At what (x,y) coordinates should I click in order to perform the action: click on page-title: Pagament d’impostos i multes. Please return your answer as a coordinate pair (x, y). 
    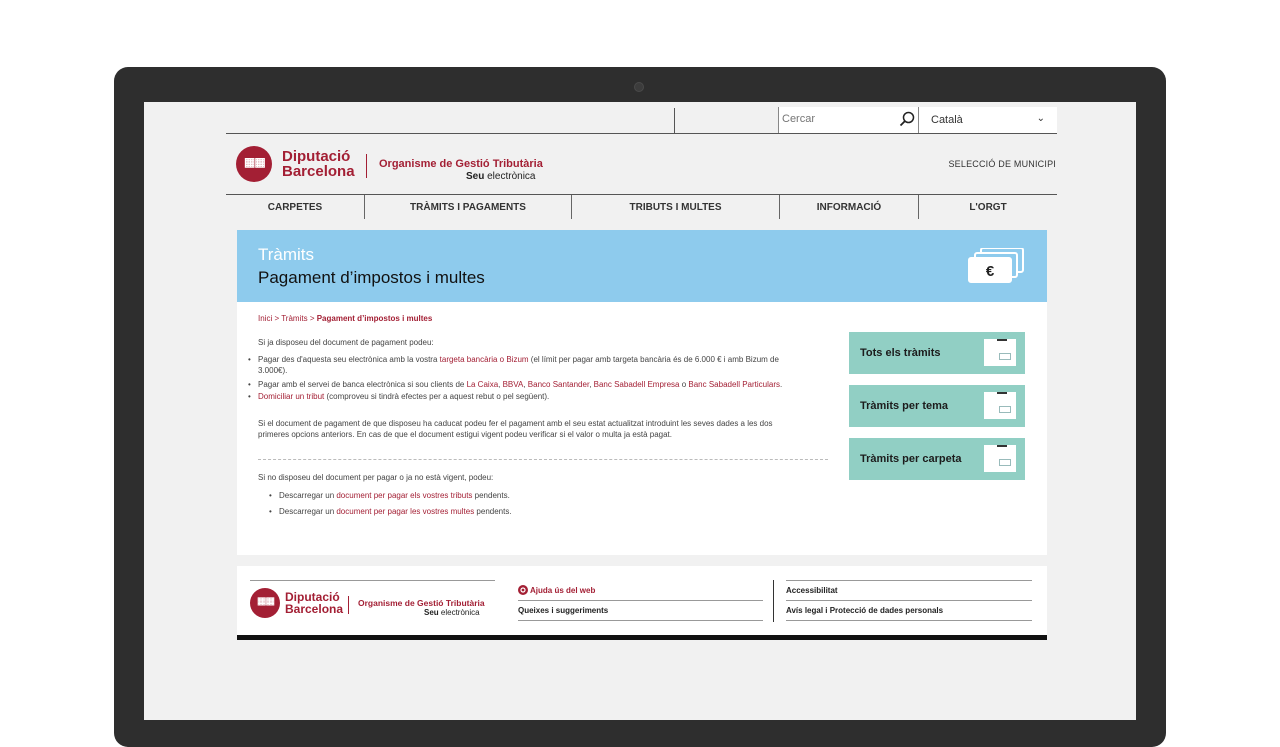
    Looking at the image, I should click on (371, 277).